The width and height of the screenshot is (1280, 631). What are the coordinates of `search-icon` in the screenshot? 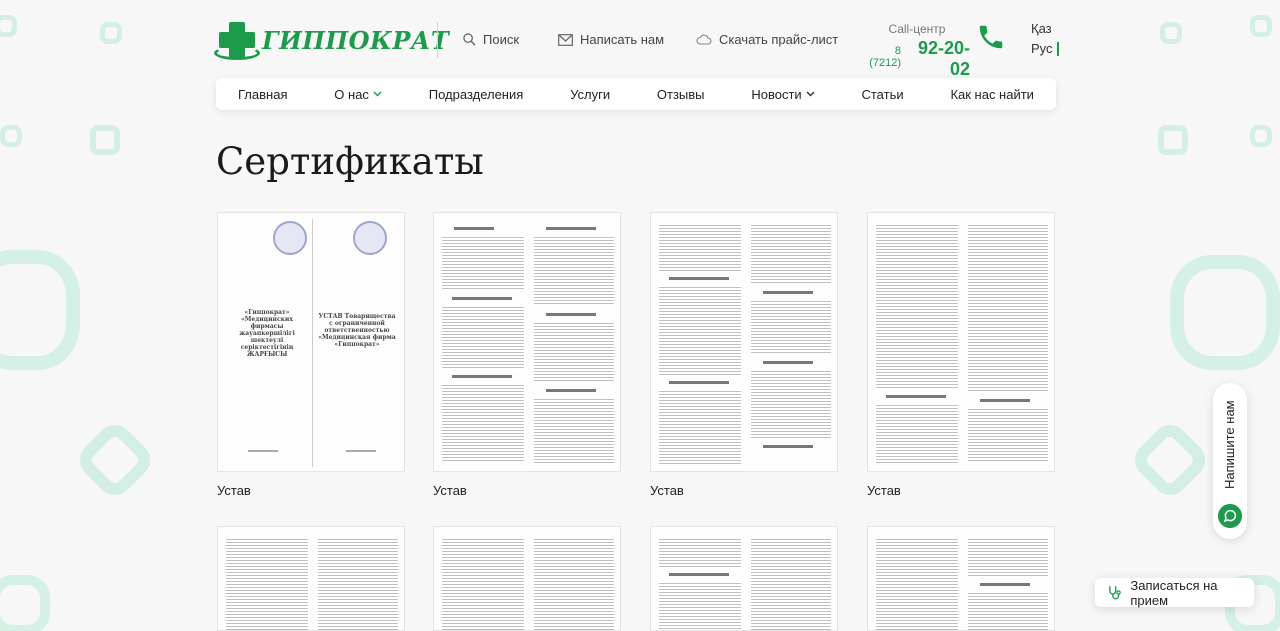 It's located at (469, 39).